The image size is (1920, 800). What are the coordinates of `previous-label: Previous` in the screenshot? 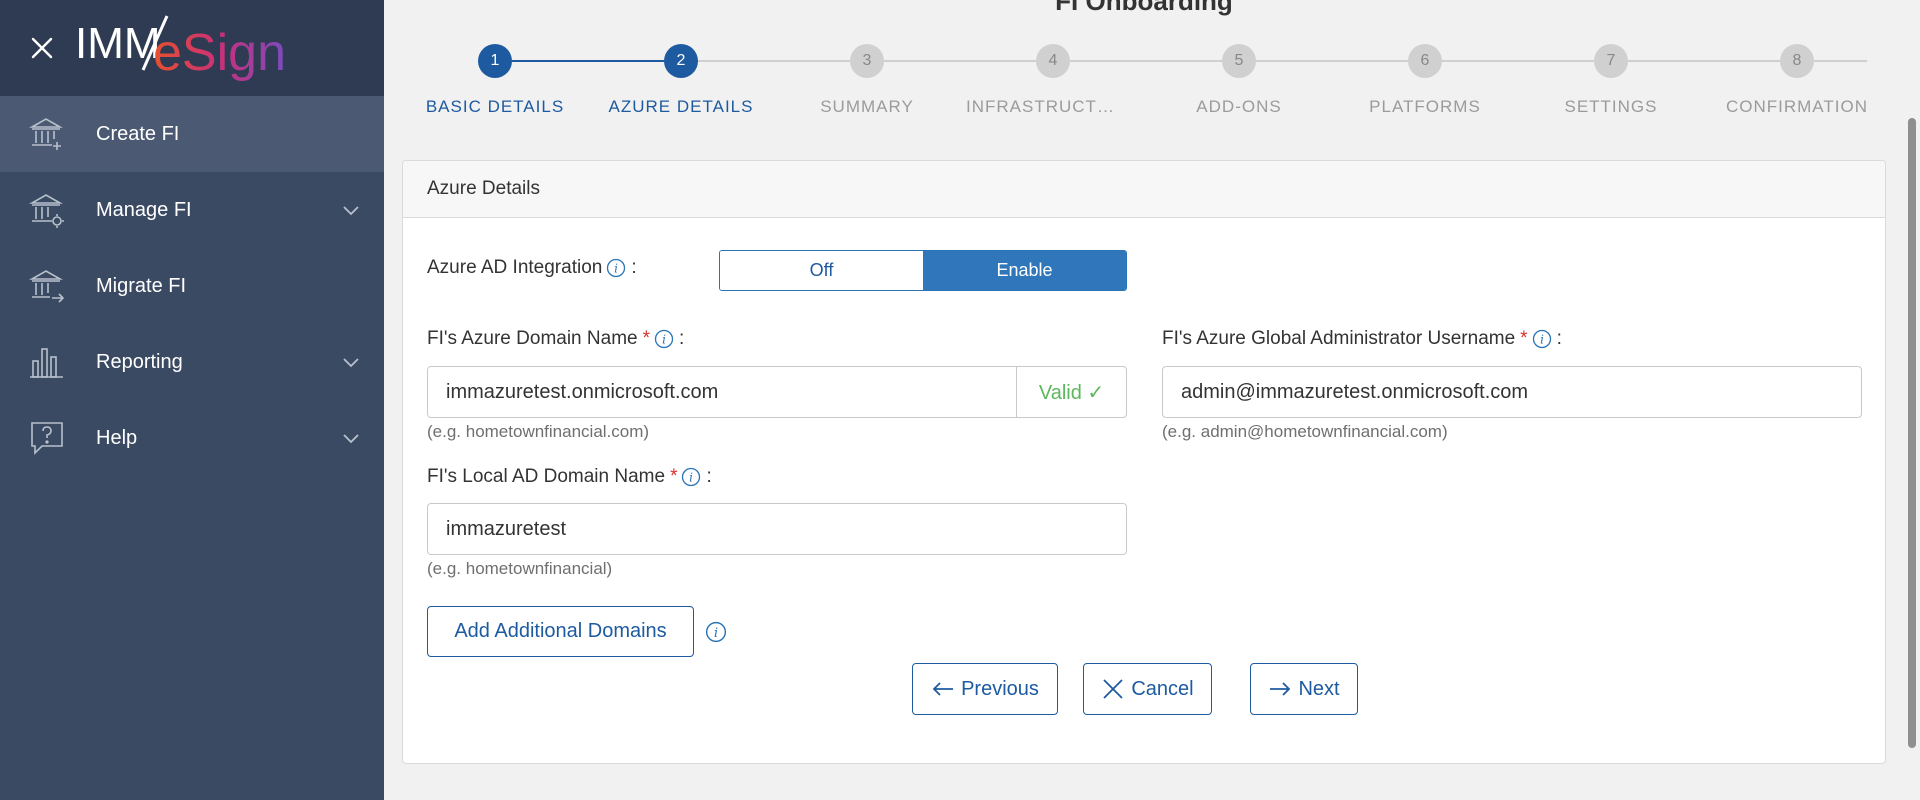 It's located at (1000, 688).